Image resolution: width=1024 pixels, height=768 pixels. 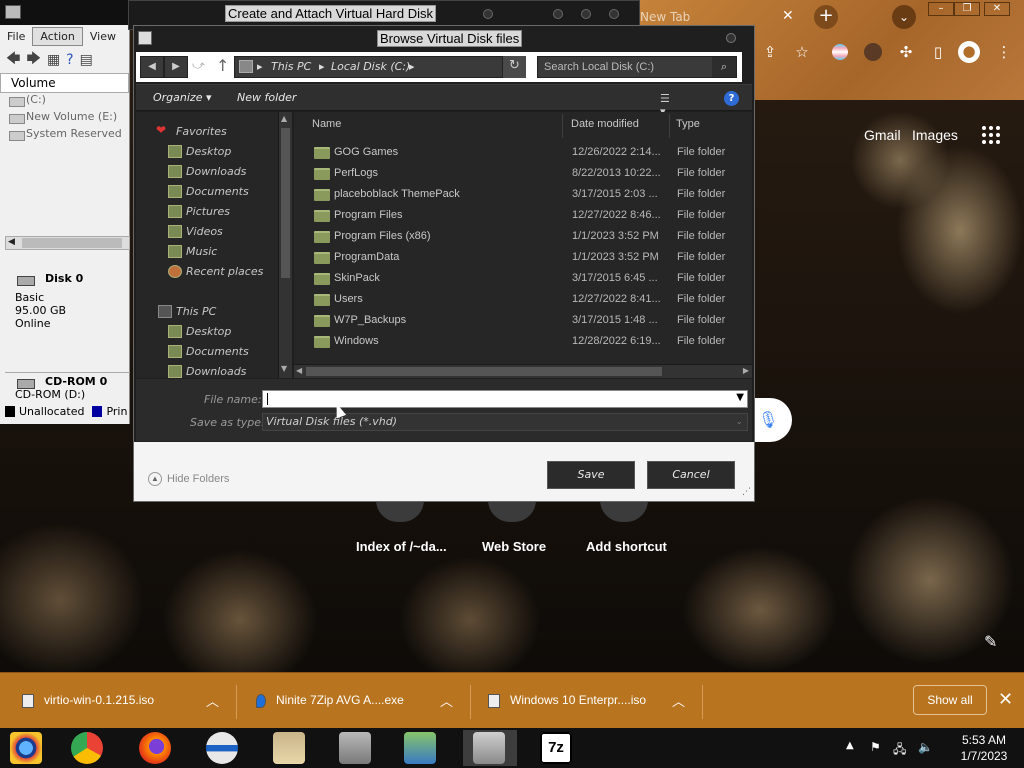 I want to click on firefox-icon, so click(x=155, y=748).